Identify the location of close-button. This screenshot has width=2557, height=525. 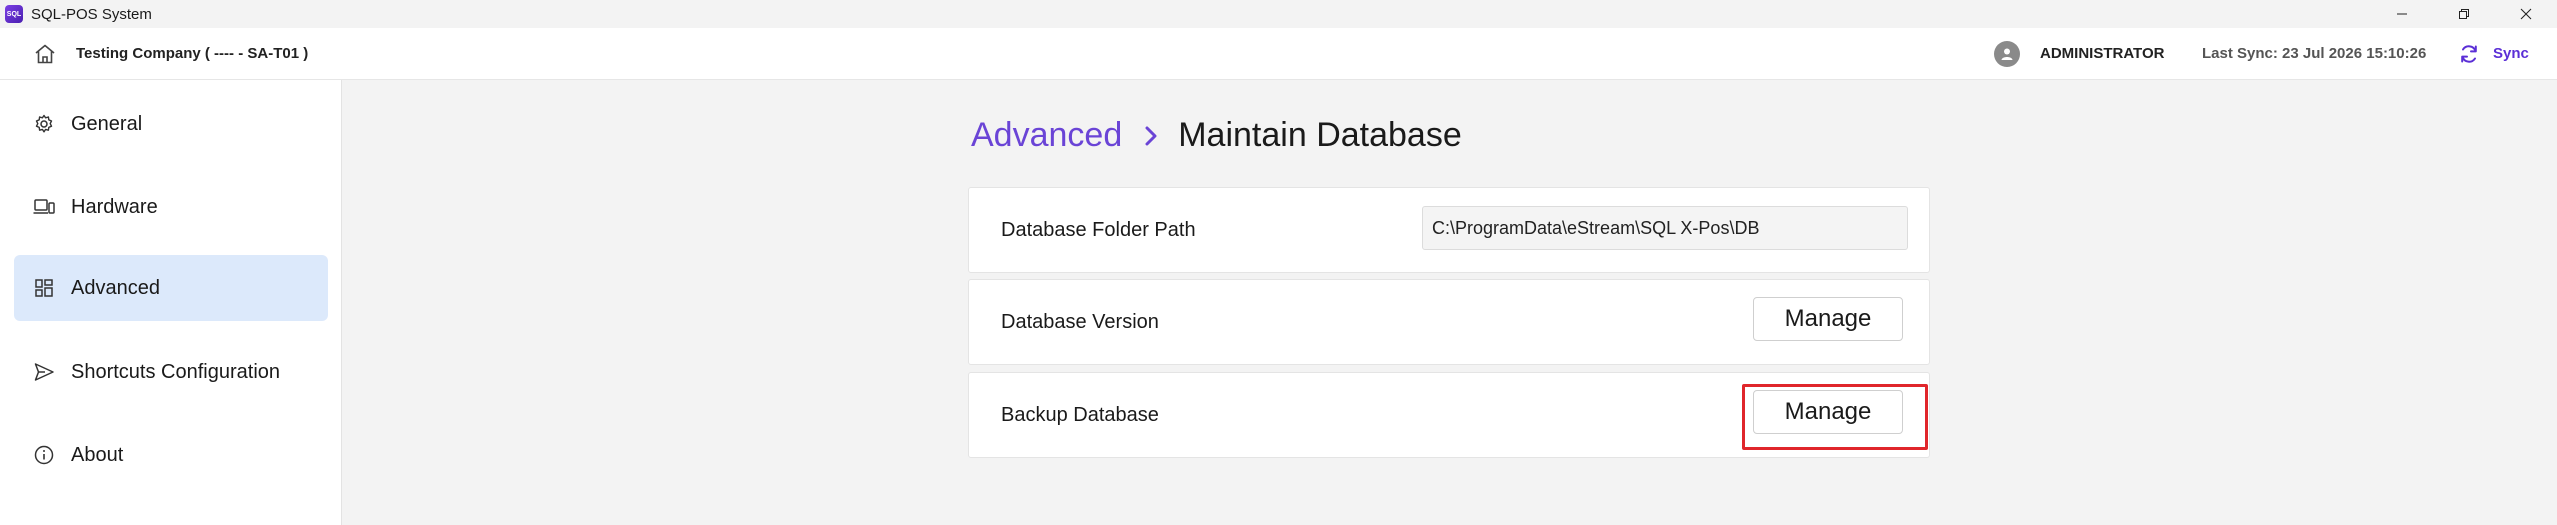
(2526, 14).